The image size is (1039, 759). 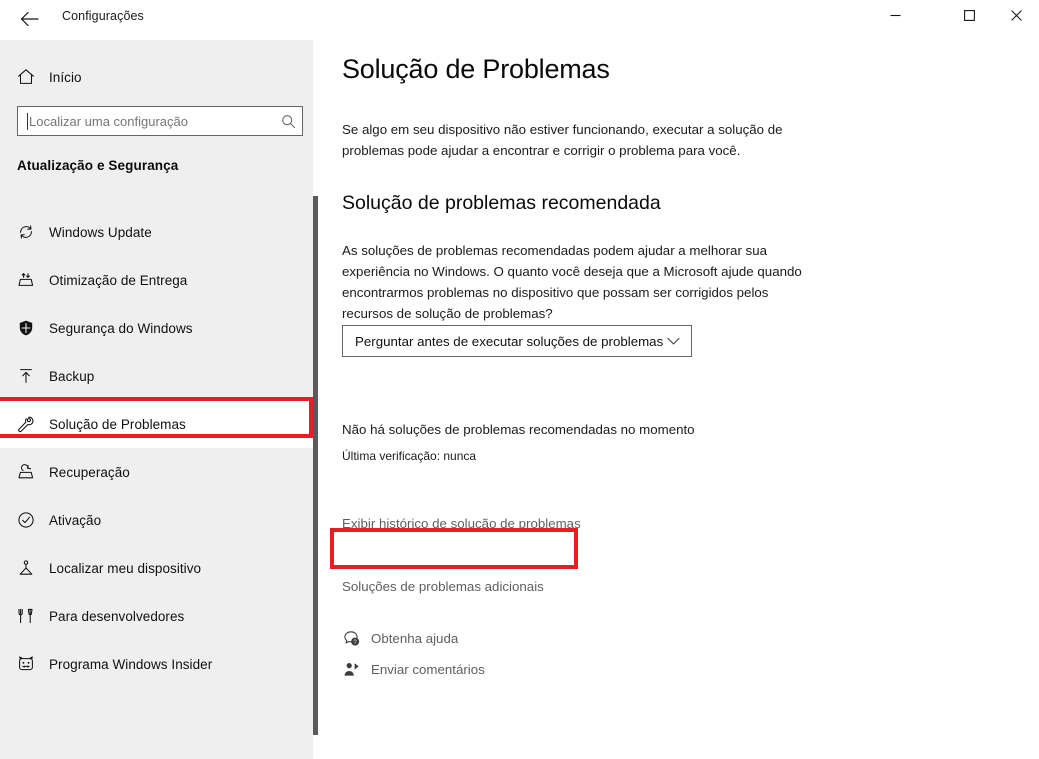 I want to click on section-title-recommended: Solução de problemas recomendada, so click(x=501, y=203).